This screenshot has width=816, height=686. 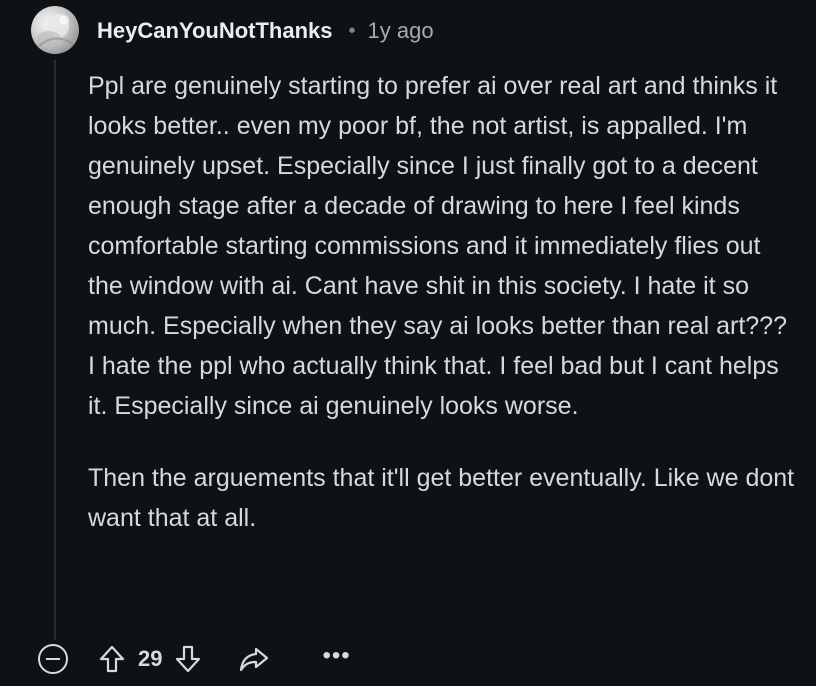 I want to click on vote-count: 29, so click(x=150, y=658).